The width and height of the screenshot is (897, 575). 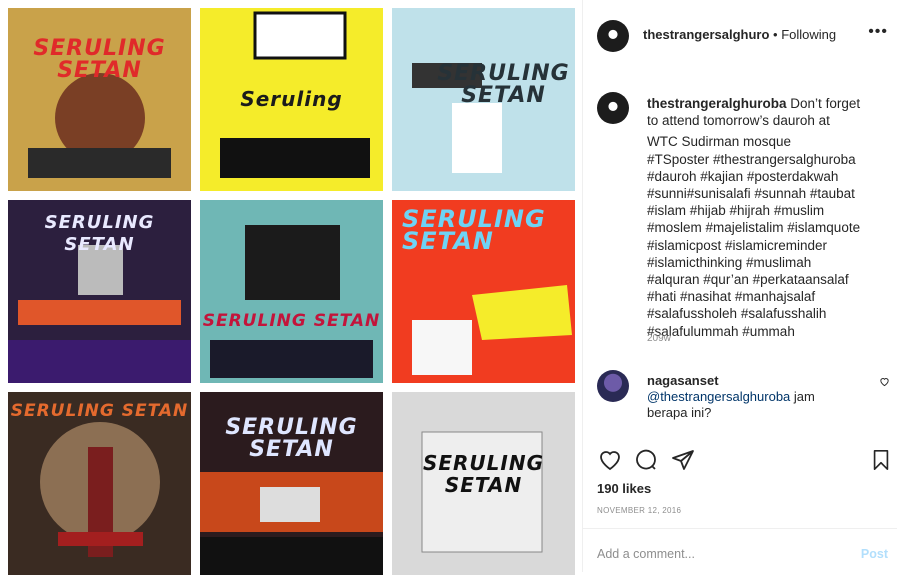 What do you see at coordinates (754, 228) in the screenshot?
I see `caption-line: #moslem #majelistalim #islamquote` at bounding box center [754, 228].